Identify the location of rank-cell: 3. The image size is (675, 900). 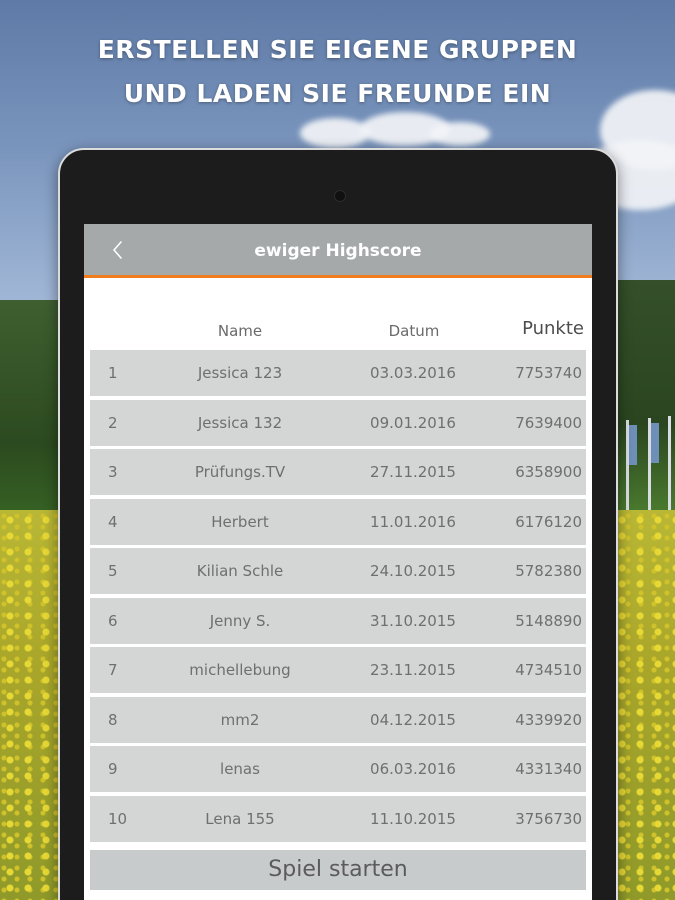
(113, 472).